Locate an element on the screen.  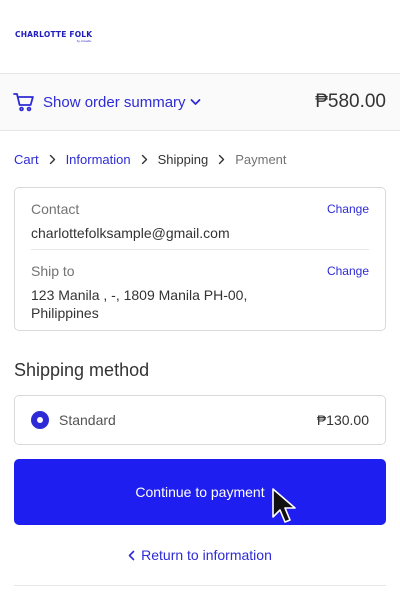
breadcrumb-payment: Payment is located at coordinates (261, 159).